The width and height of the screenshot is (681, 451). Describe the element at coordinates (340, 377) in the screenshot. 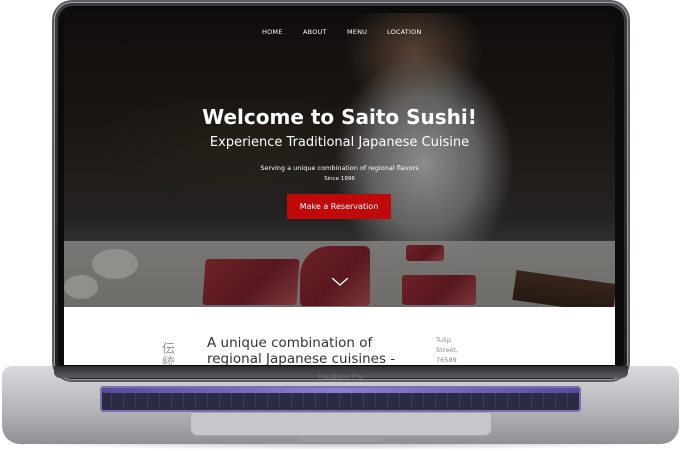

I see `model-label: MacBook Pro` at that location.